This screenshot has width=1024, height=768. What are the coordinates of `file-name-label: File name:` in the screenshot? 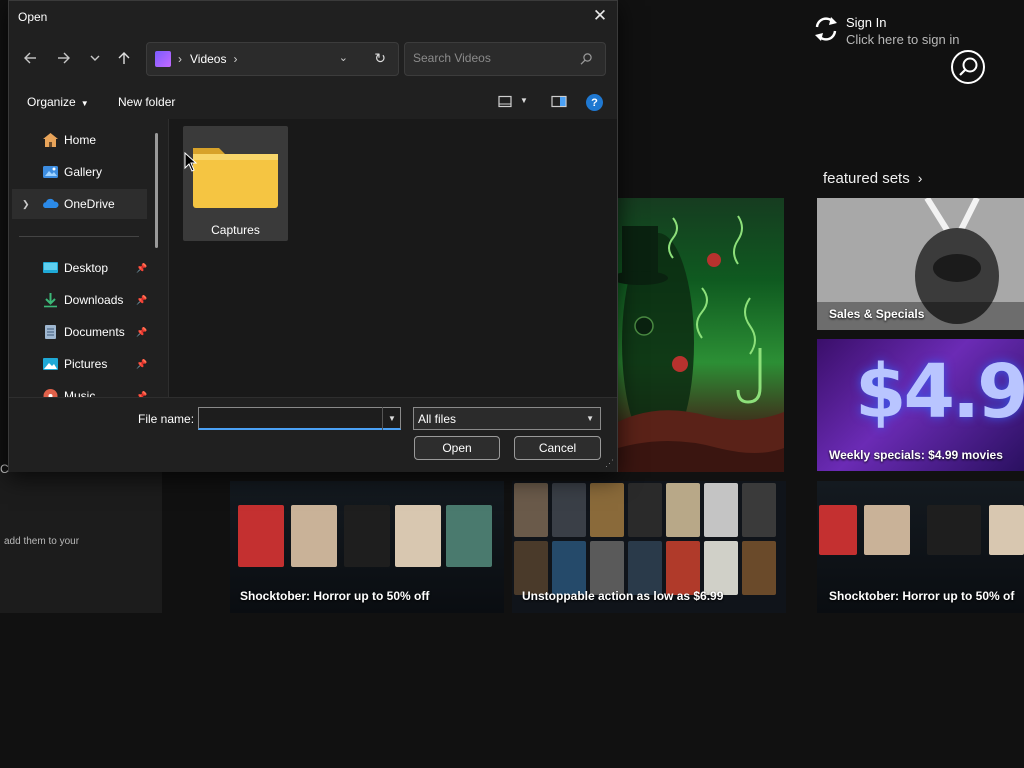 It's located at (166, 419).